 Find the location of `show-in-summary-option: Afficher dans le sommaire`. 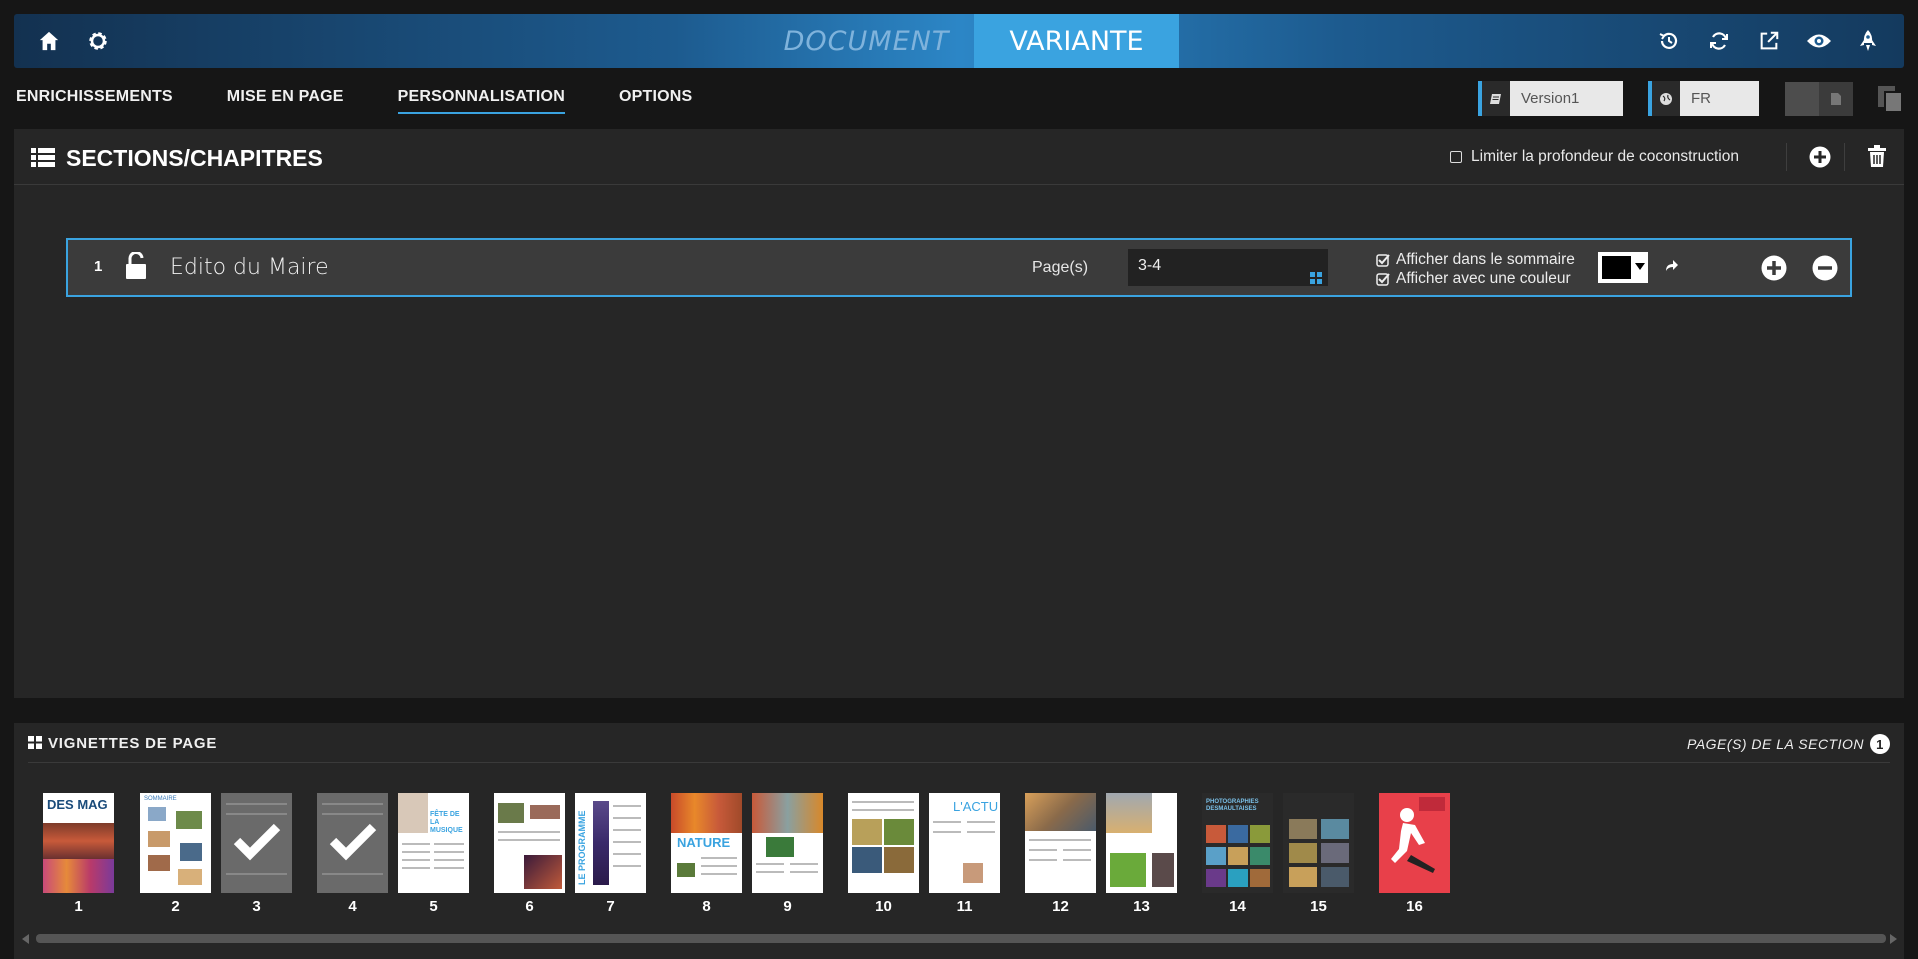

show-in-summary-option: Afficher dans le sommaire is located at coordinates (1475, 259).